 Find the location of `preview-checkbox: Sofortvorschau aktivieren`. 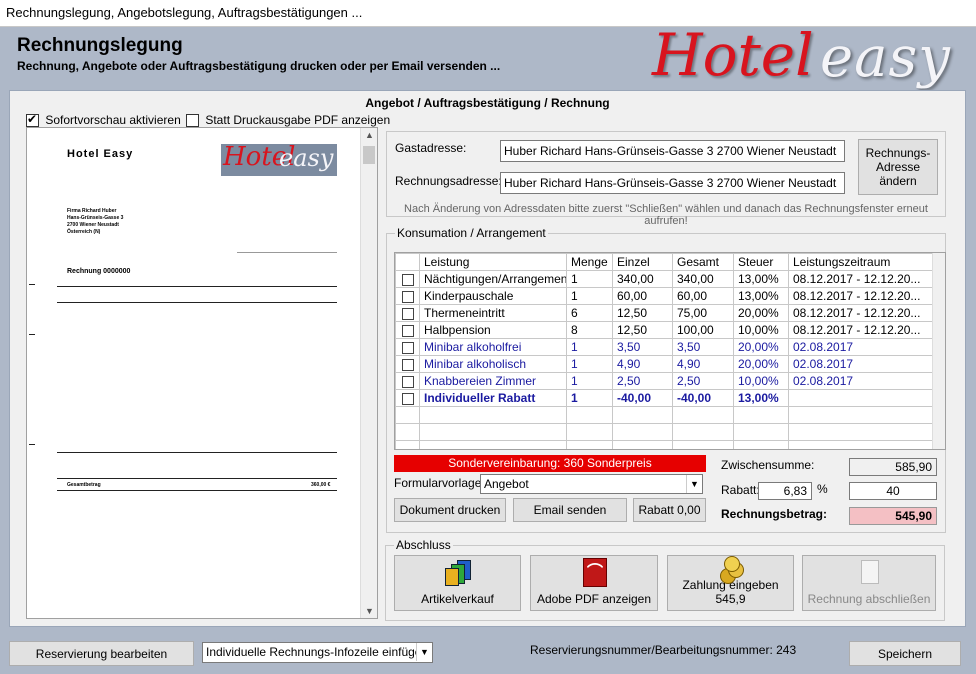

preview-checkbox: Sofortvorschau aktivieren is located at coordinates (103, 120).